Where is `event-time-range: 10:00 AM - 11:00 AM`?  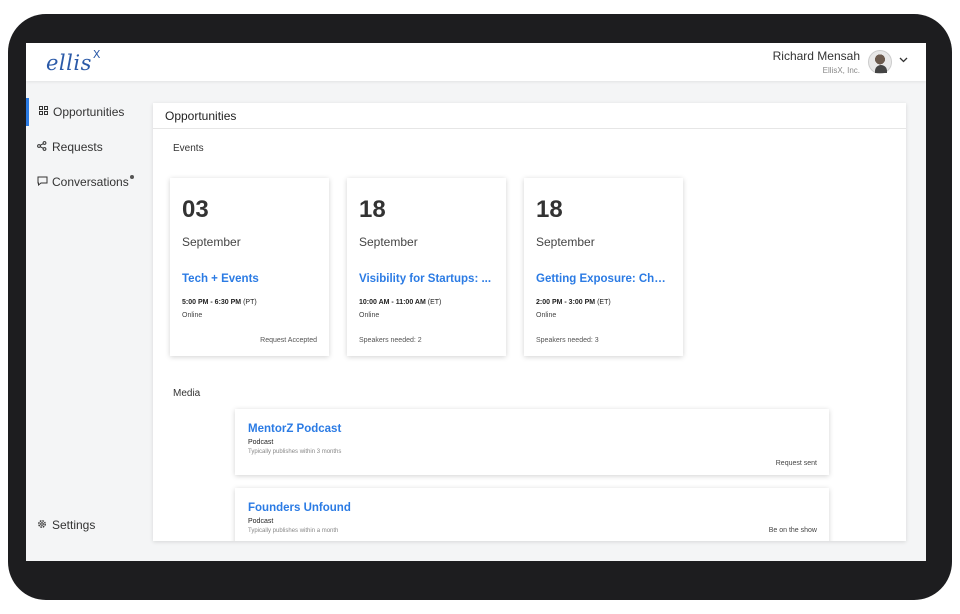
event-time-range: 10:00 AM - 11:00 AM is located at coordinates (392, 302).